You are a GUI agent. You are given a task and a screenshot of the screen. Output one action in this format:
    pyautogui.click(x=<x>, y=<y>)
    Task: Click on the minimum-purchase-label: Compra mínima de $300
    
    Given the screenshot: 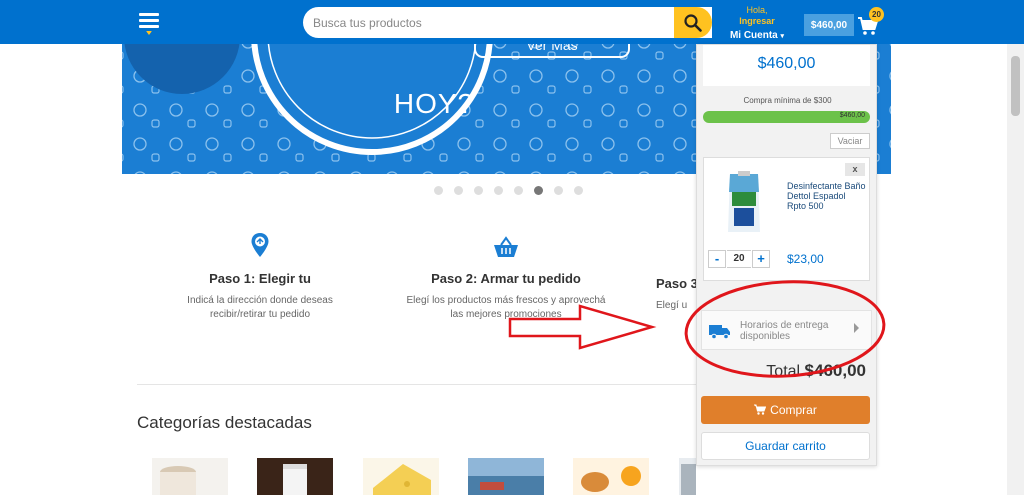 What is the action you would take?
    pyautogui.click(x=787, y=100)
    